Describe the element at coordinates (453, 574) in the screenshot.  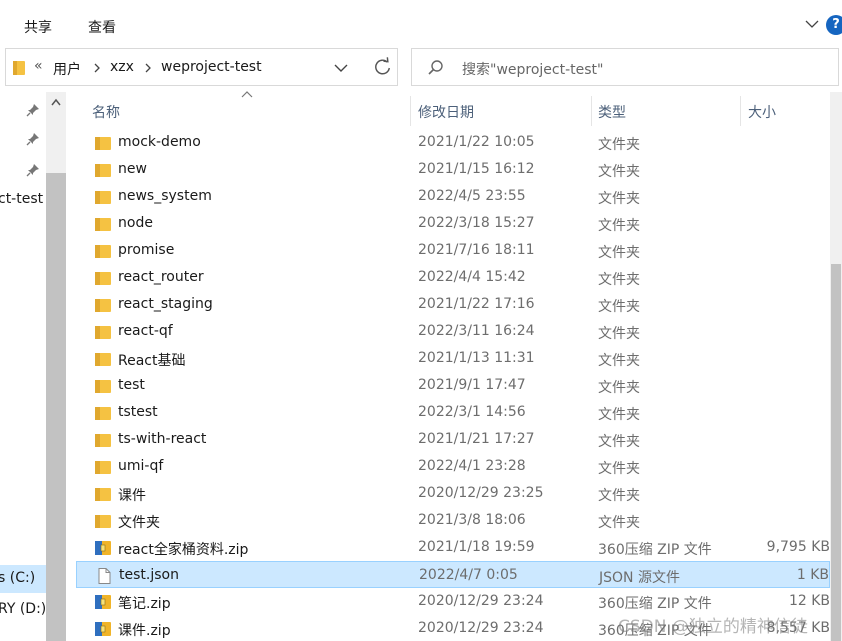
I see `file-row: test.json 2022/4/7 0:05 JSON 源文件 1 KB` at that location.